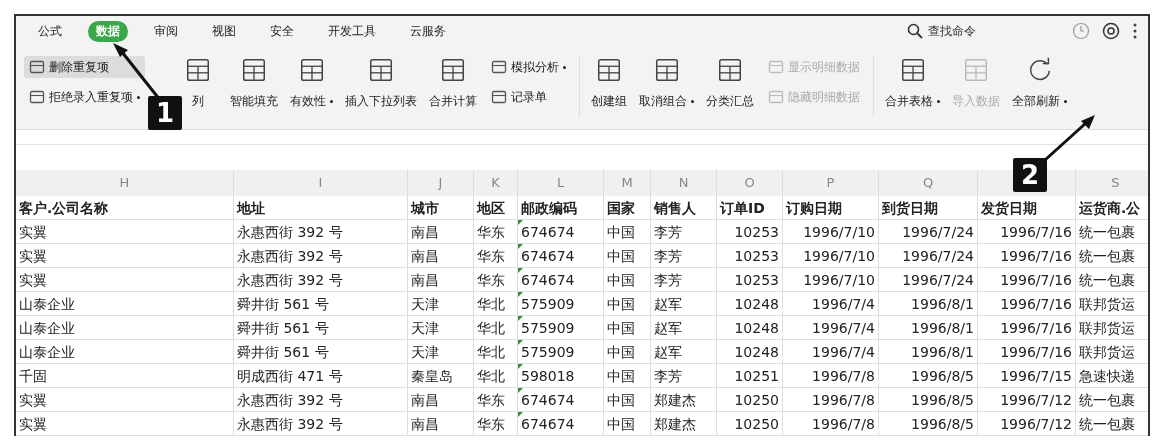 The height and width of the screenshot is (444, 1164). I want to click on table-cell: 订购日期, so click(831, 208).